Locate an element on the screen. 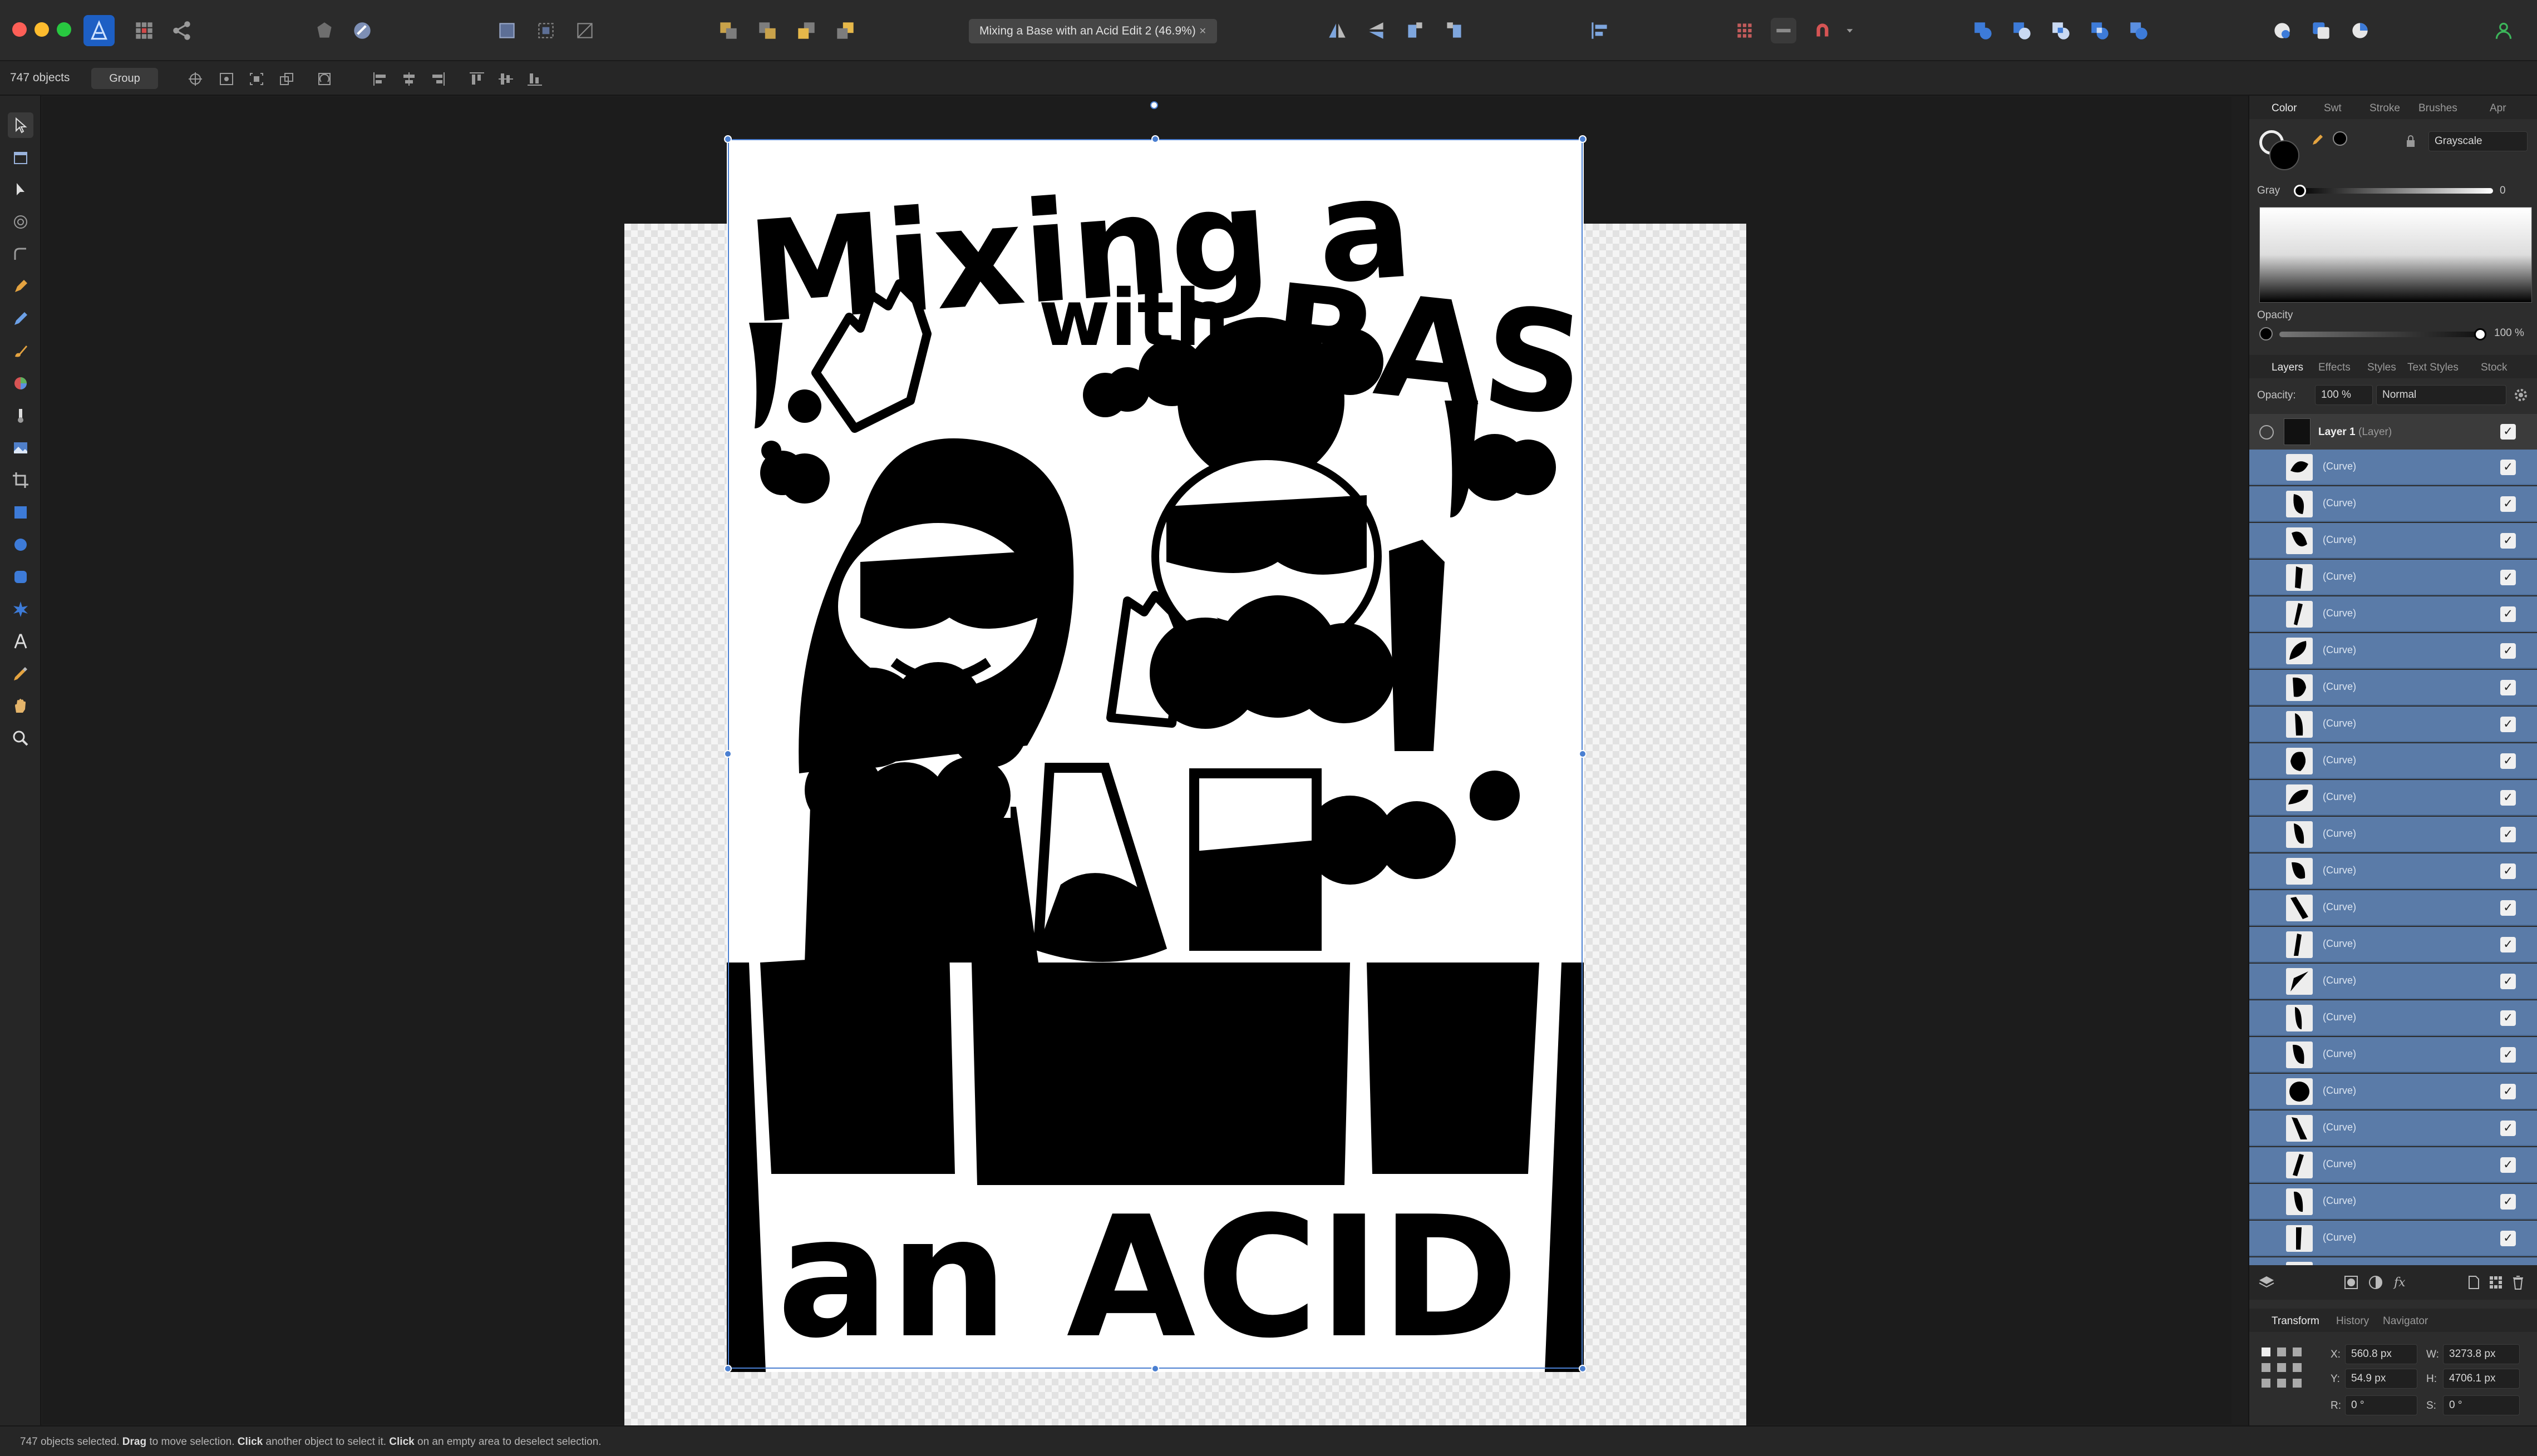 The height and width of the screenshot is (1456, 2537). tab-swatches: Swt is located at coordinates (2333, 108).